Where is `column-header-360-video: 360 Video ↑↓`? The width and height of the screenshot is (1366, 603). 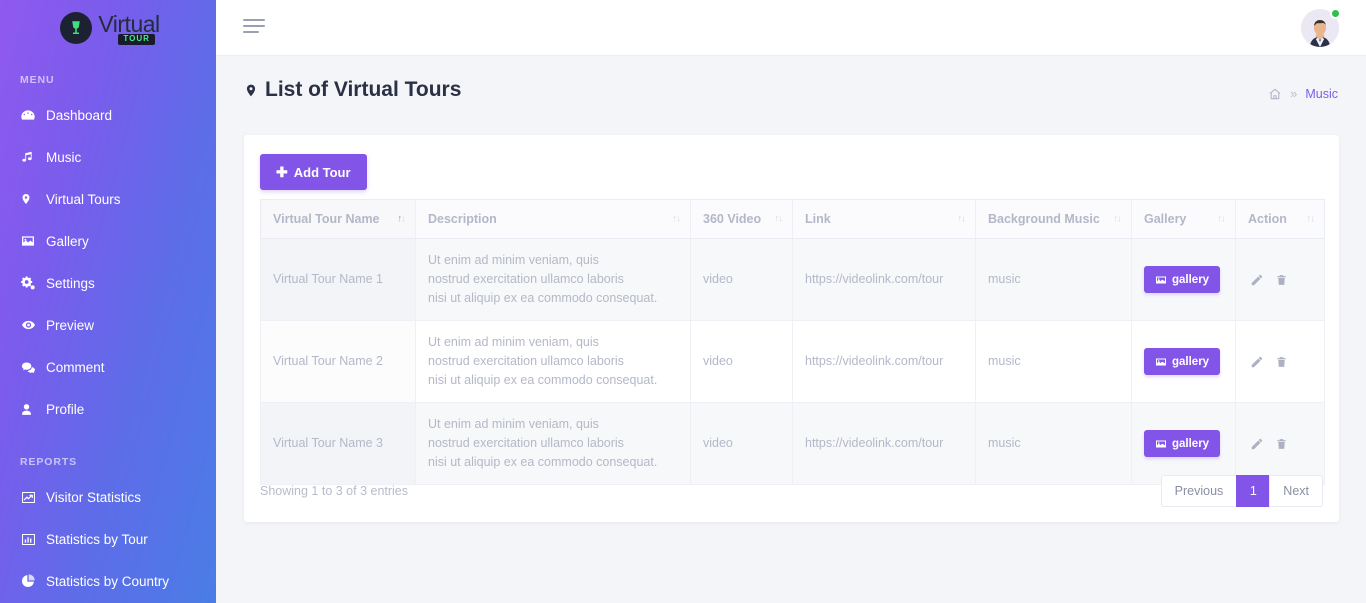 column-header-360-video: 360 Video ↑↓ is located at coordinates (741, 219).